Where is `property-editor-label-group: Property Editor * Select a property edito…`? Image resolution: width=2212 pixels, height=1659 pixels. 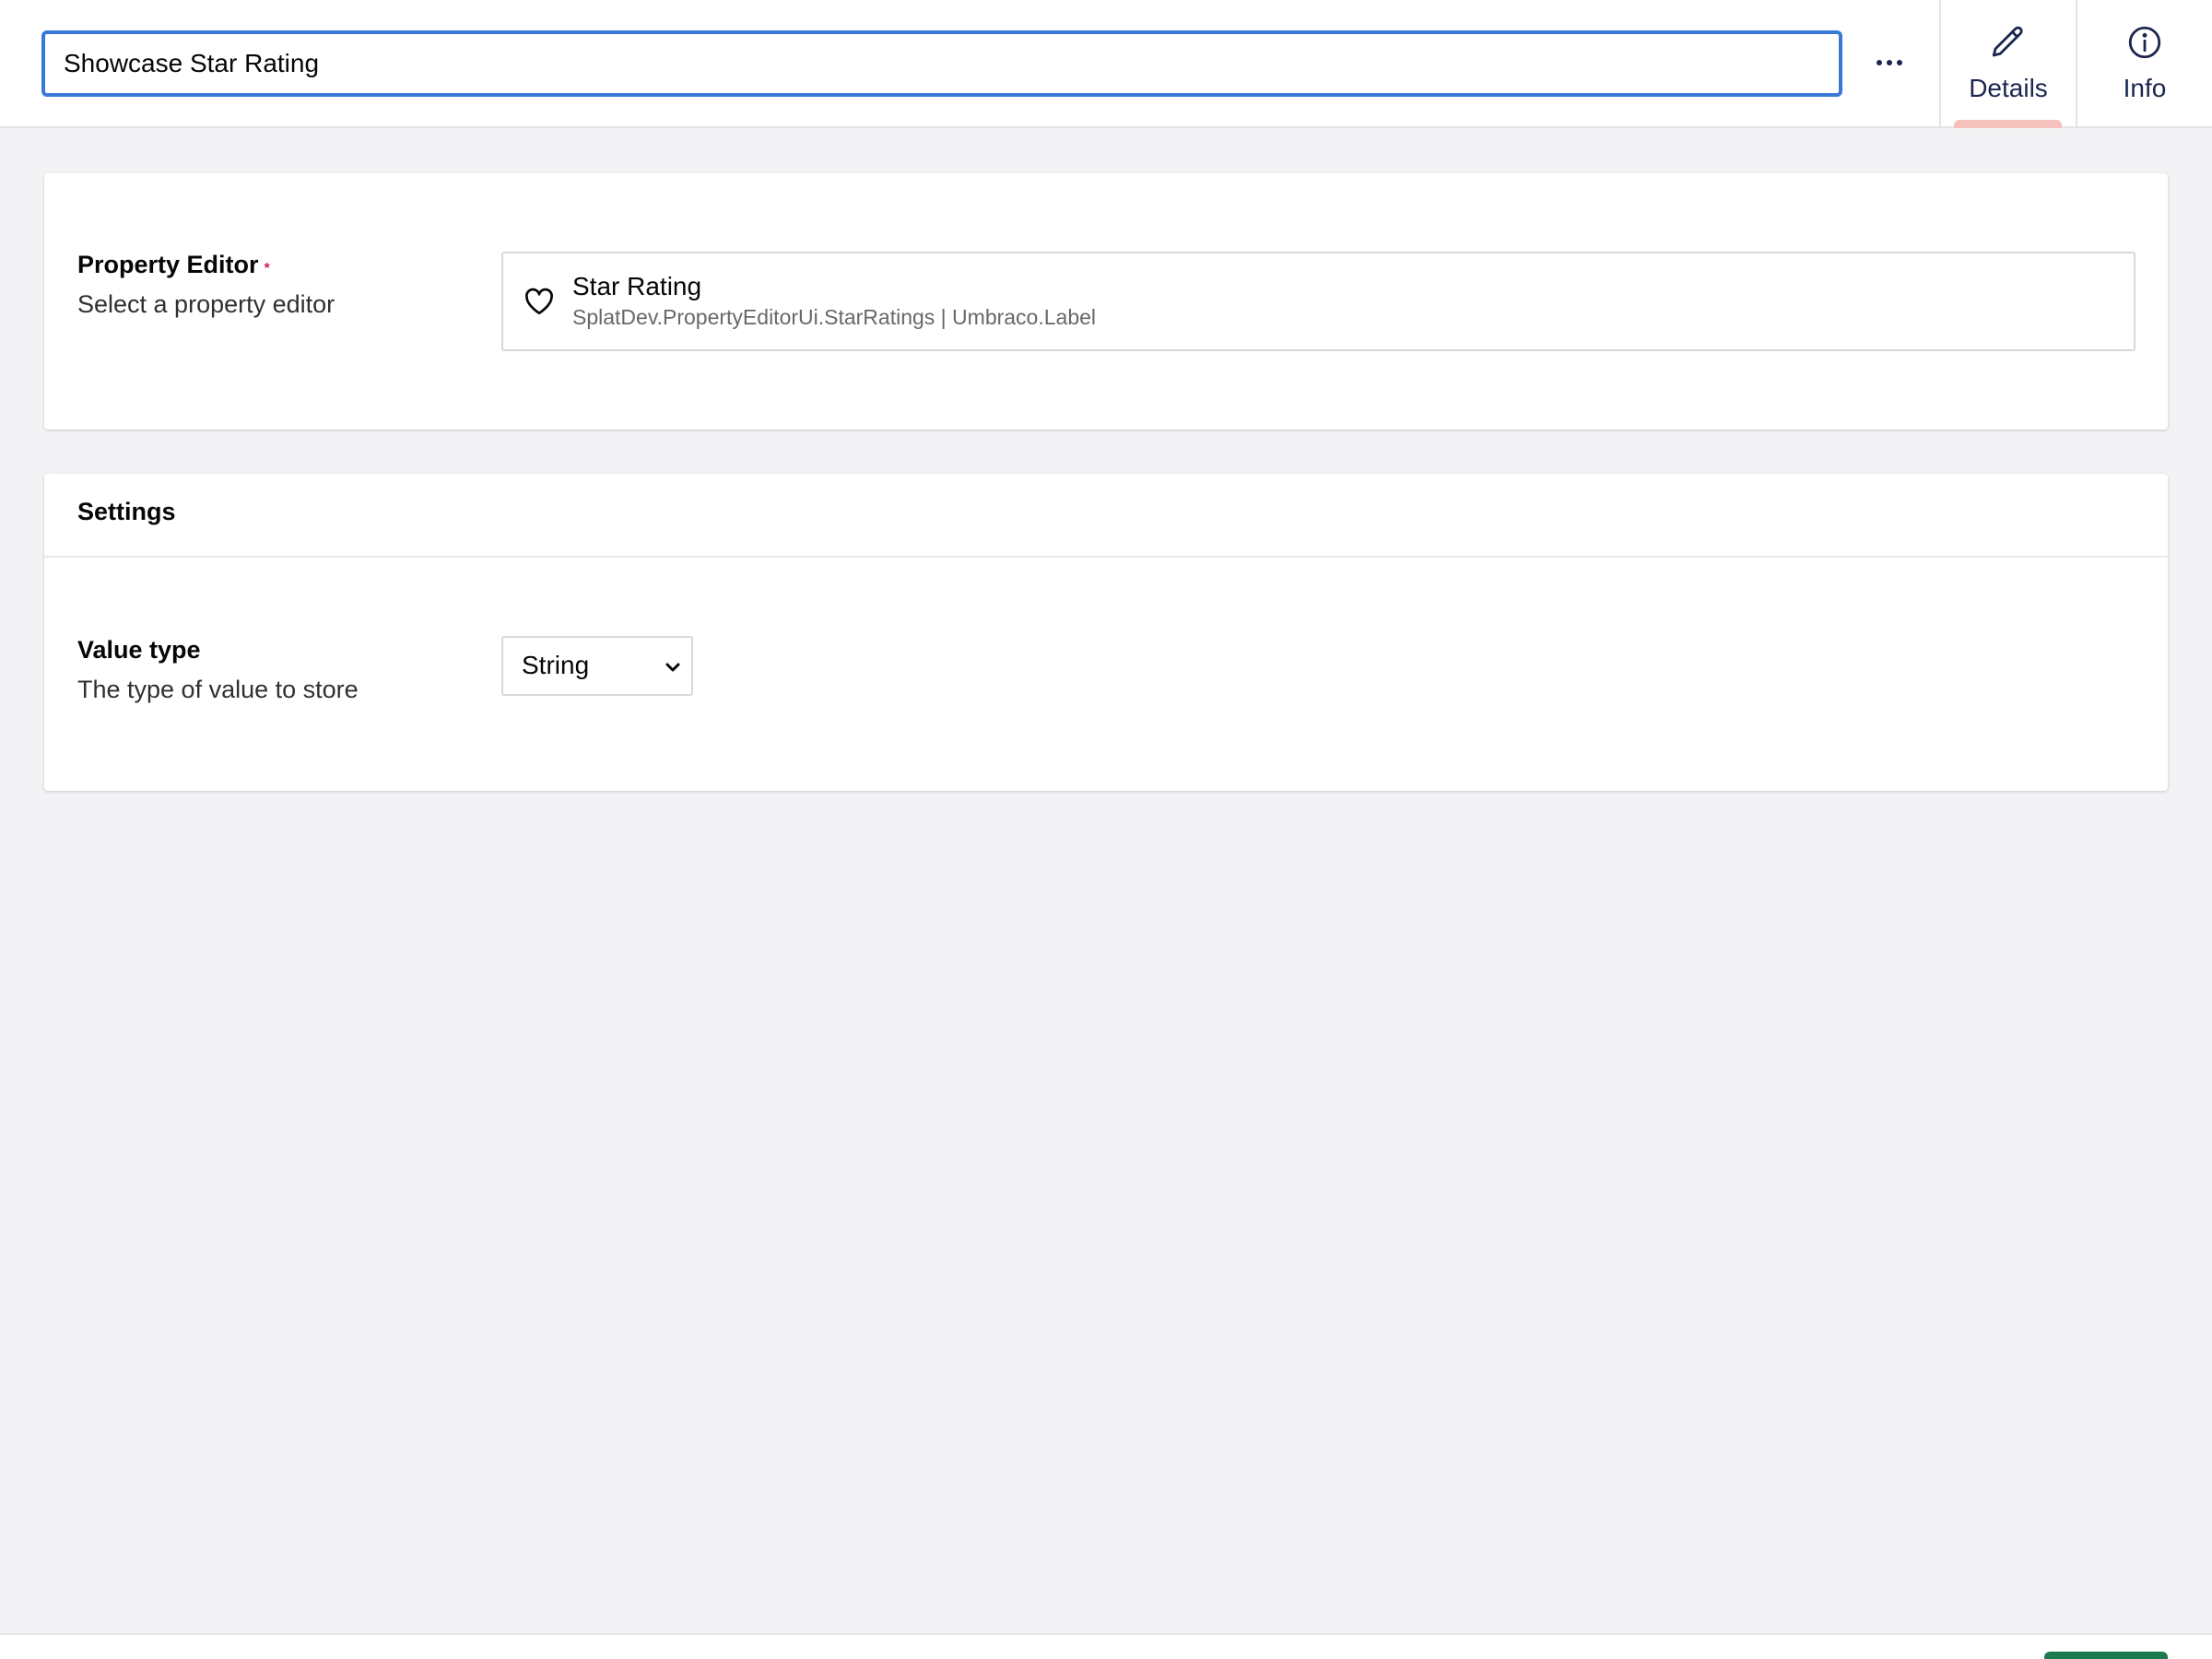
property-editor-label-group: Property Editor * Select a property edito… is located at coordinates (206, 285).